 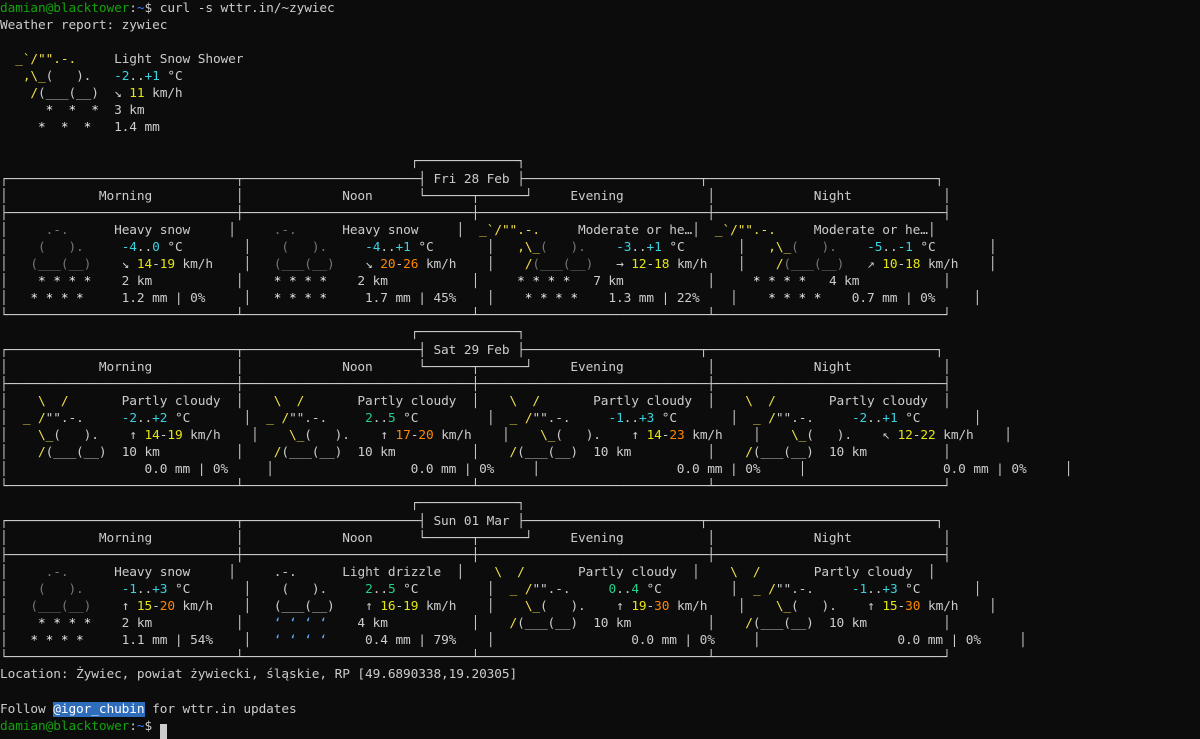 I want to click on wind-orange-text: 20, so click(x=167, y=606).